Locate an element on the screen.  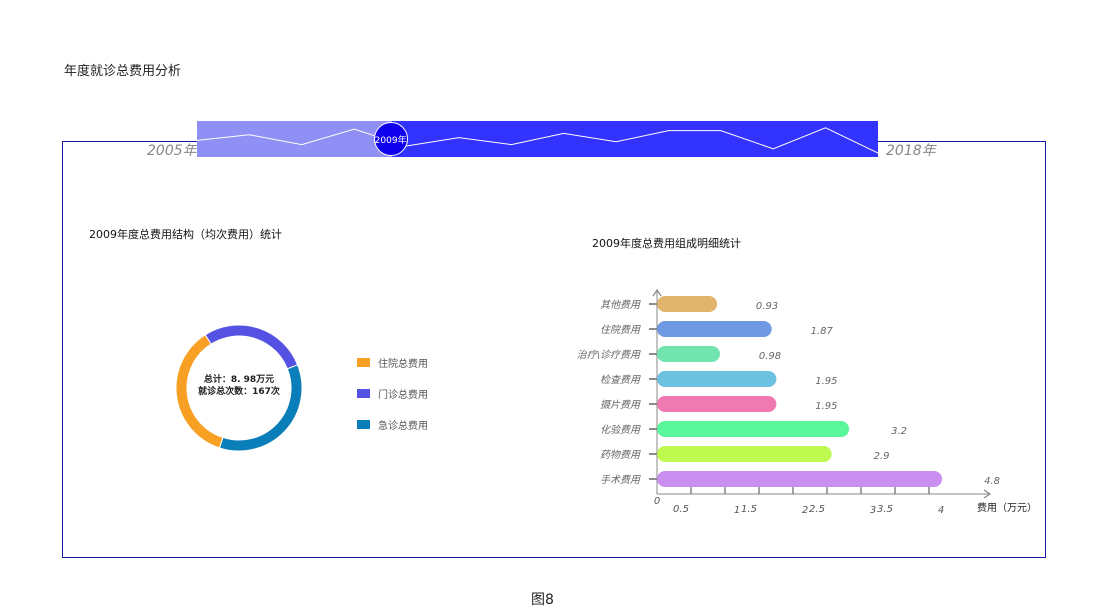
bar-x-tick-label: 3.5 is located at coordinates (885, 509).